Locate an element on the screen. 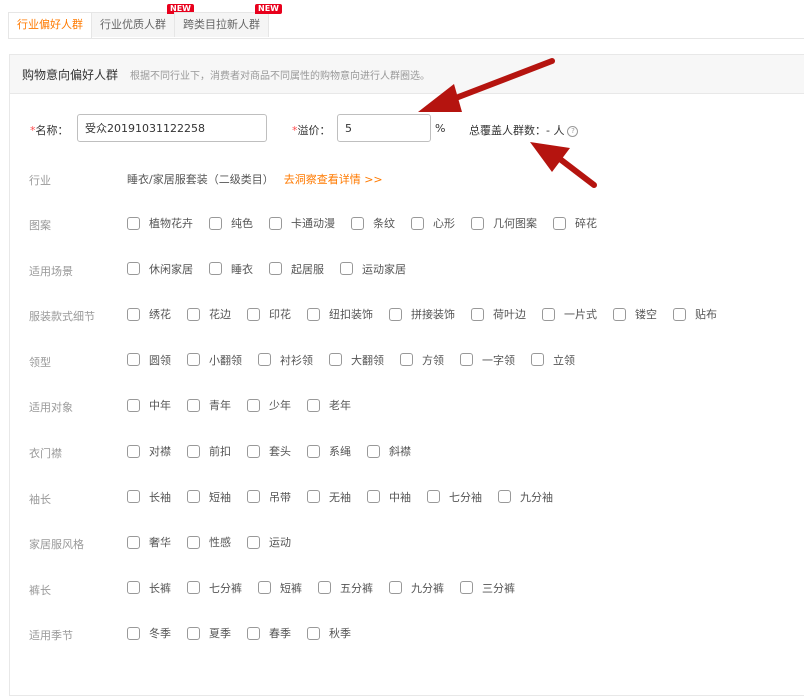 The width and height of the screenshot is (804, 696). option-checkbox: 睡衣 is located at coordinates (231, 269).